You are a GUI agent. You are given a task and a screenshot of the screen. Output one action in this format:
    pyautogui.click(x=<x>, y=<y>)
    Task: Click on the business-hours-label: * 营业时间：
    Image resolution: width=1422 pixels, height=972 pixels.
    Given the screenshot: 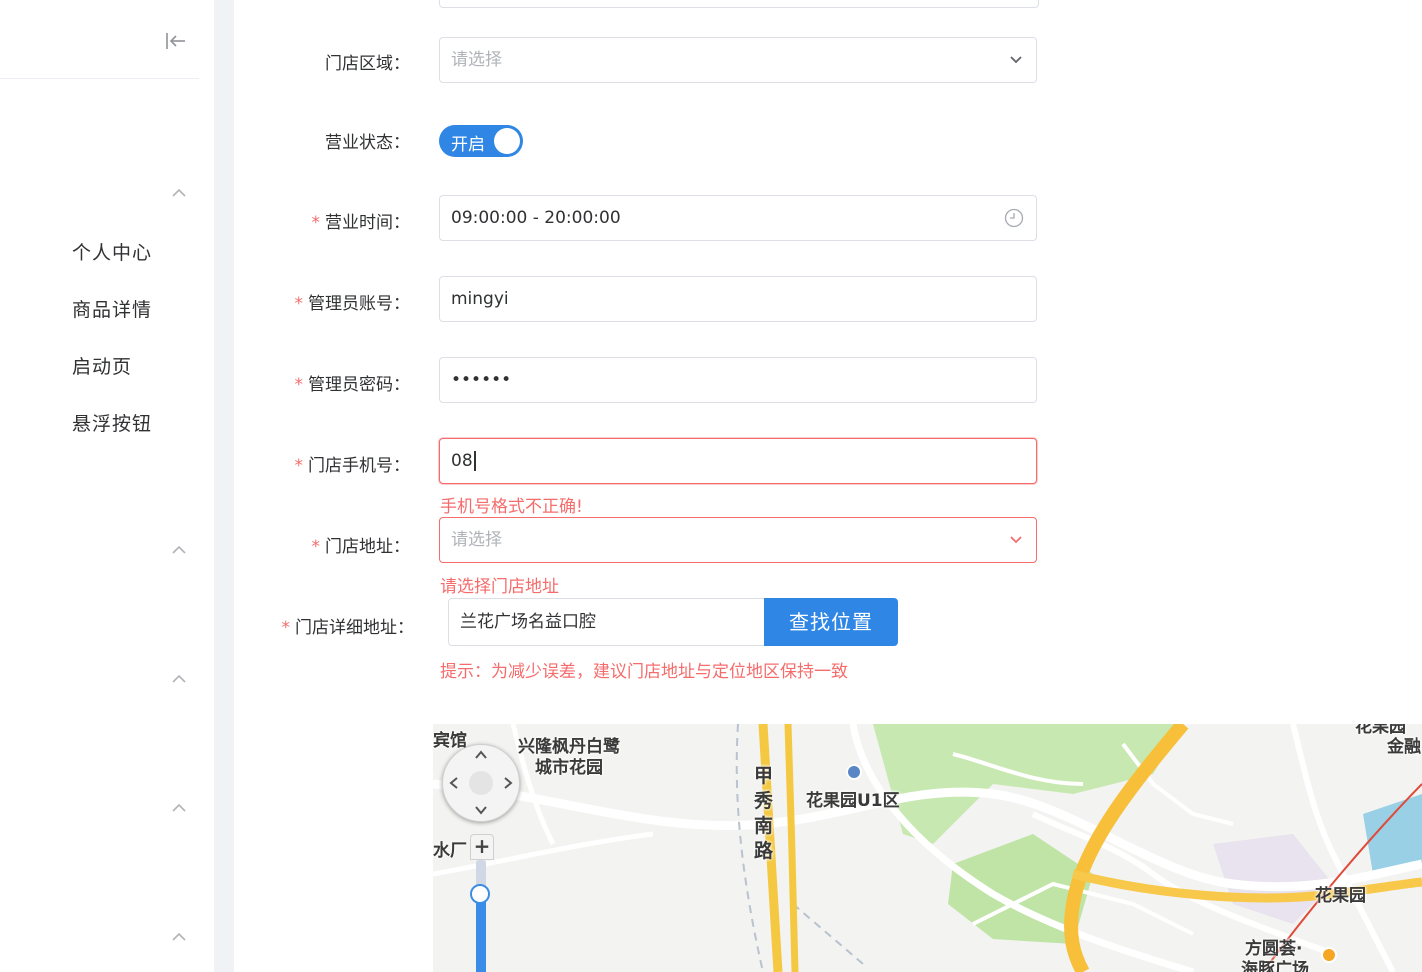 What is the action you would take?
    pyautogui.click(x=361, y=223)
    